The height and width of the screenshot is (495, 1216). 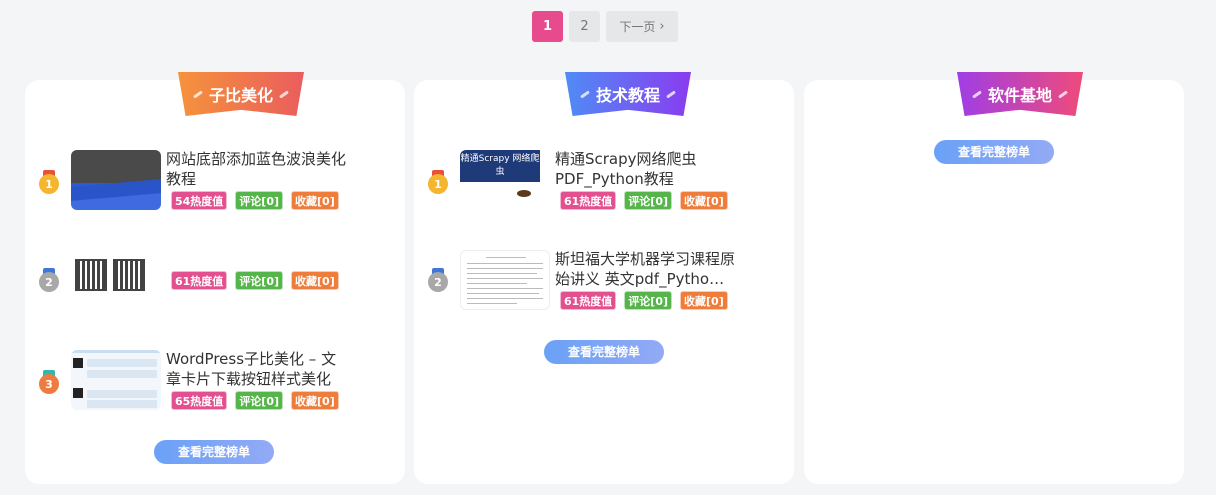 I want to click on thumbnail-image: 精通Scrapy 网络爬虫, so click(x=505, y=180).